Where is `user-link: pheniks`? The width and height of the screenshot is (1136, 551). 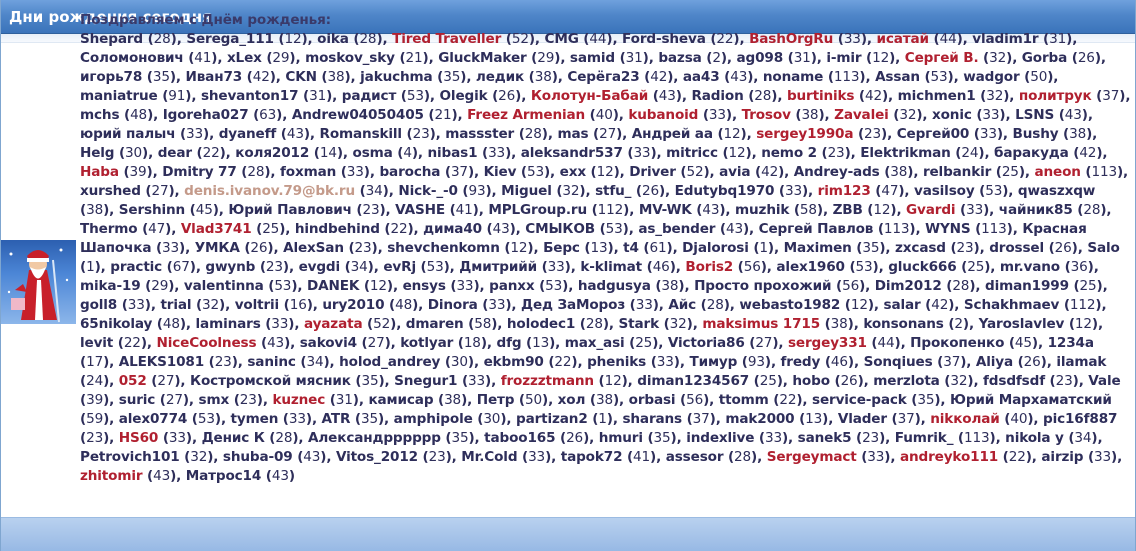
user-link: pheniks is located at coordinates (616, 362).